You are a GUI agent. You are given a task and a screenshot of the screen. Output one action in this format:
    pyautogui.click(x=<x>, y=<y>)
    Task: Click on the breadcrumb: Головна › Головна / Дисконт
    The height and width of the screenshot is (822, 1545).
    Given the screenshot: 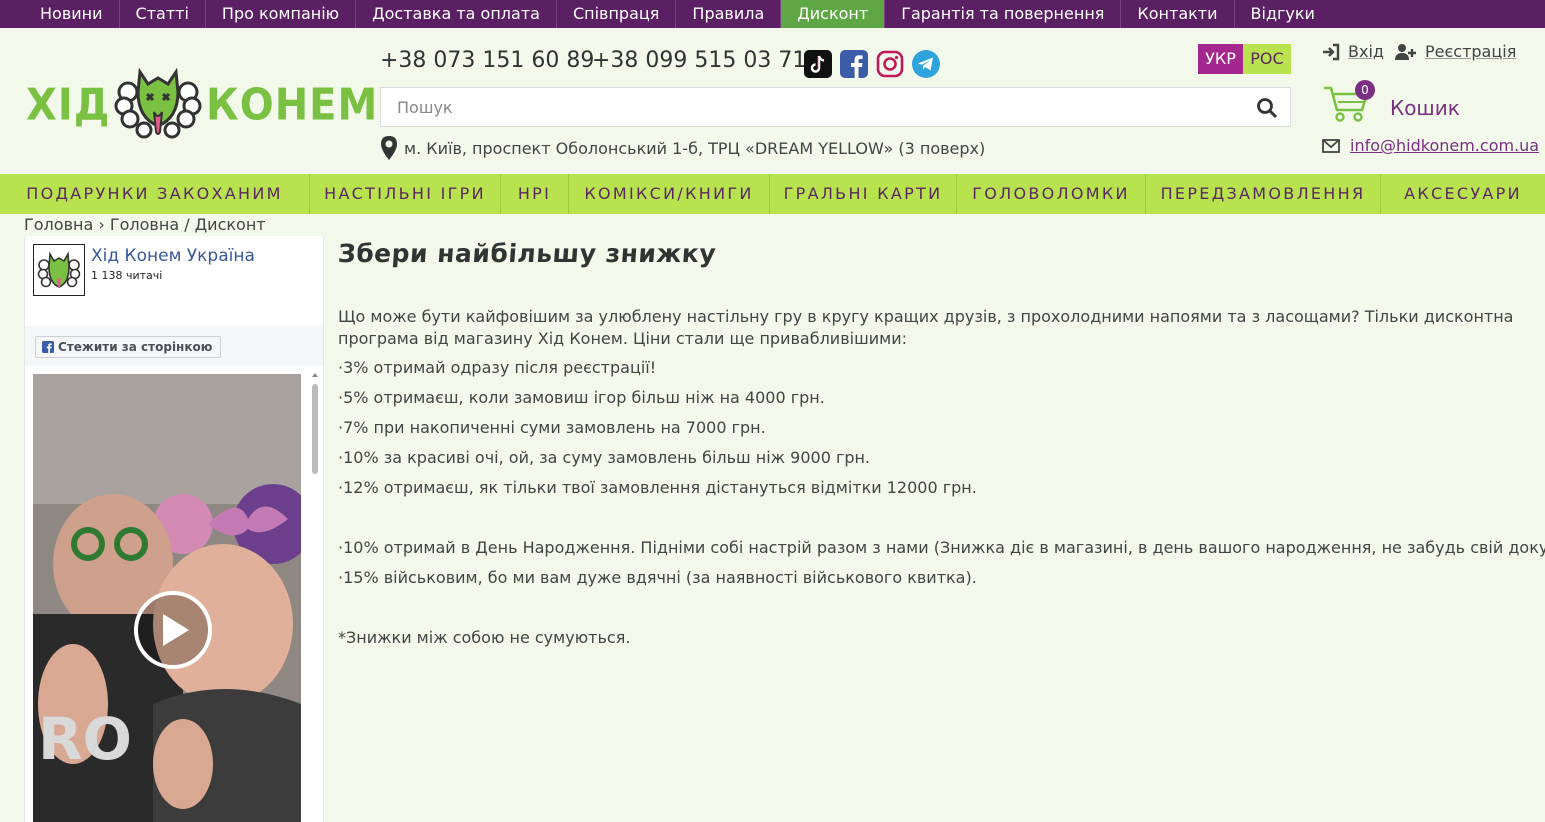 What is the action you would take?
    pyautogui.click(x=145, y=224)
    